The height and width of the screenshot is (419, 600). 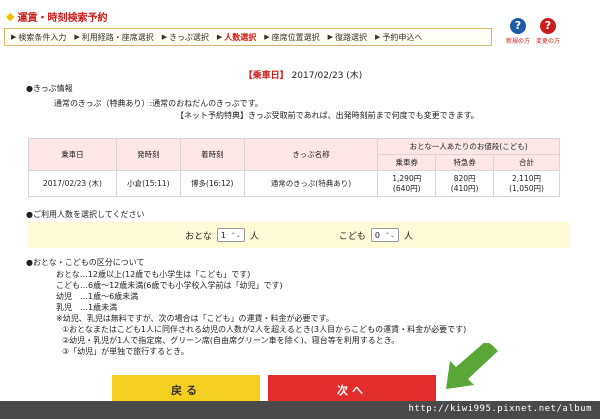 What do you see at coordinates (464, 178) in the screenshot?
I see `express-adult: 820円` at bounding box center [464, 178].